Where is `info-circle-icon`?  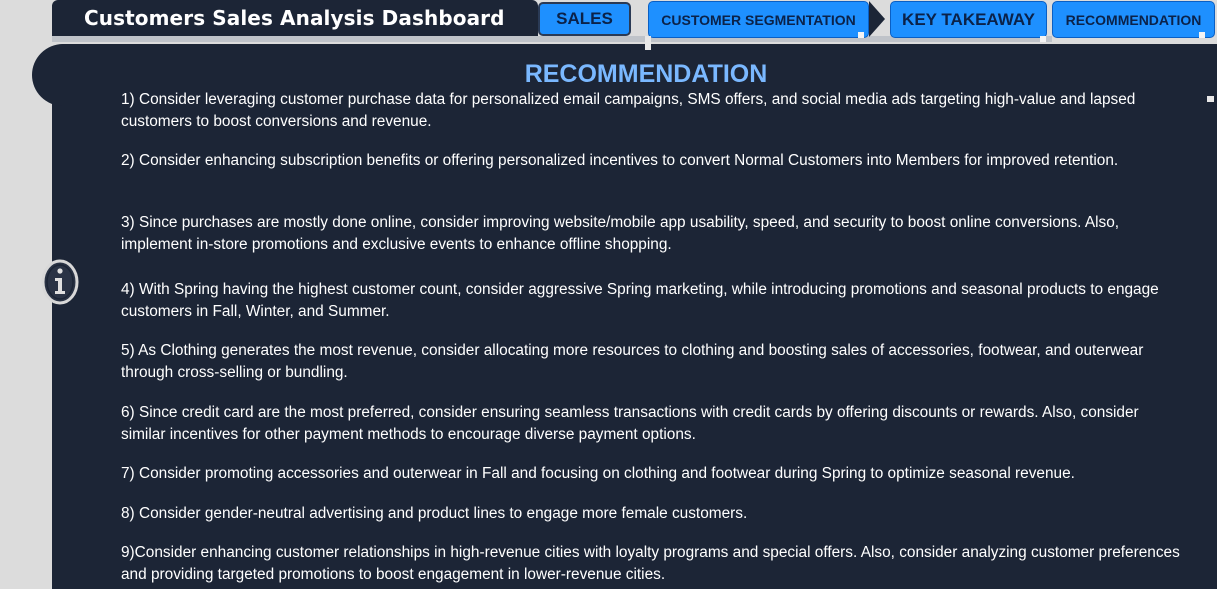
info-circle-icon is located at coordinates (60, 282).